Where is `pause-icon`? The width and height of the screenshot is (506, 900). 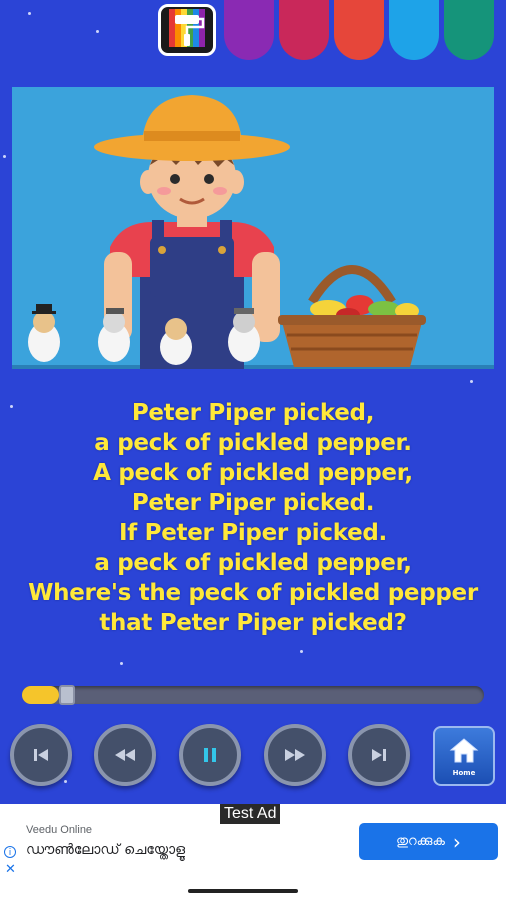
pause-icon is located at coordinates (210, 755).